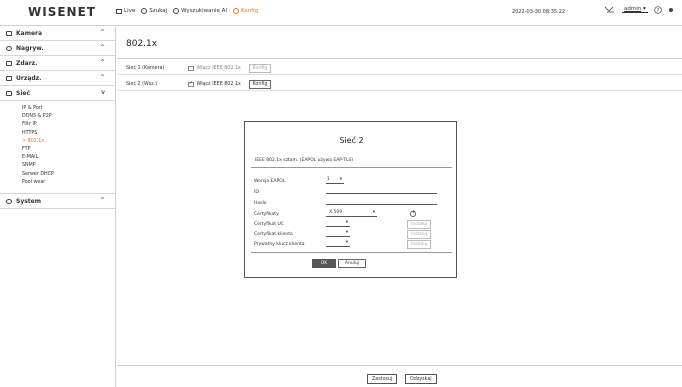 The height and width of the screenshot is (387, 682). What do you see at coordinates (421, 379) in the screenshot?
I see `restore-button: Odzyskaj` at bounding box center [421, 379].